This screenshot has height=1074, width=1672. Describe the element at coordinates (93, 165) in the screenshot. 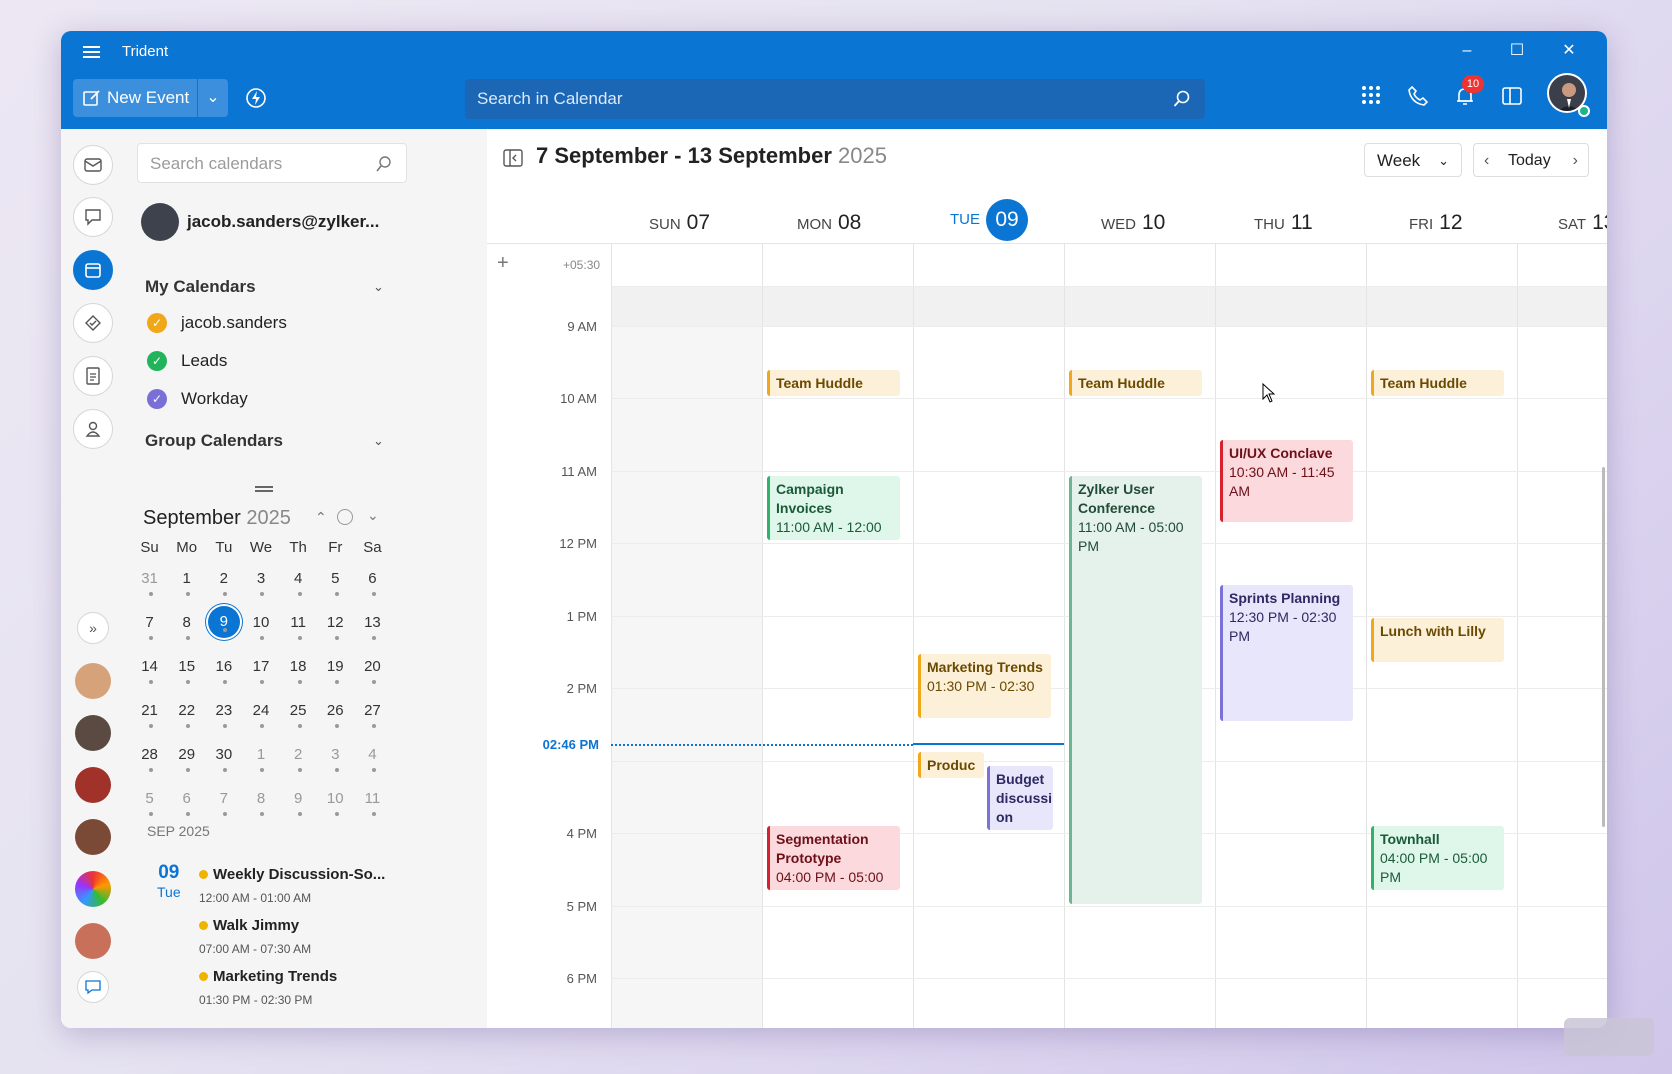

I see `mail-icon` at that location.